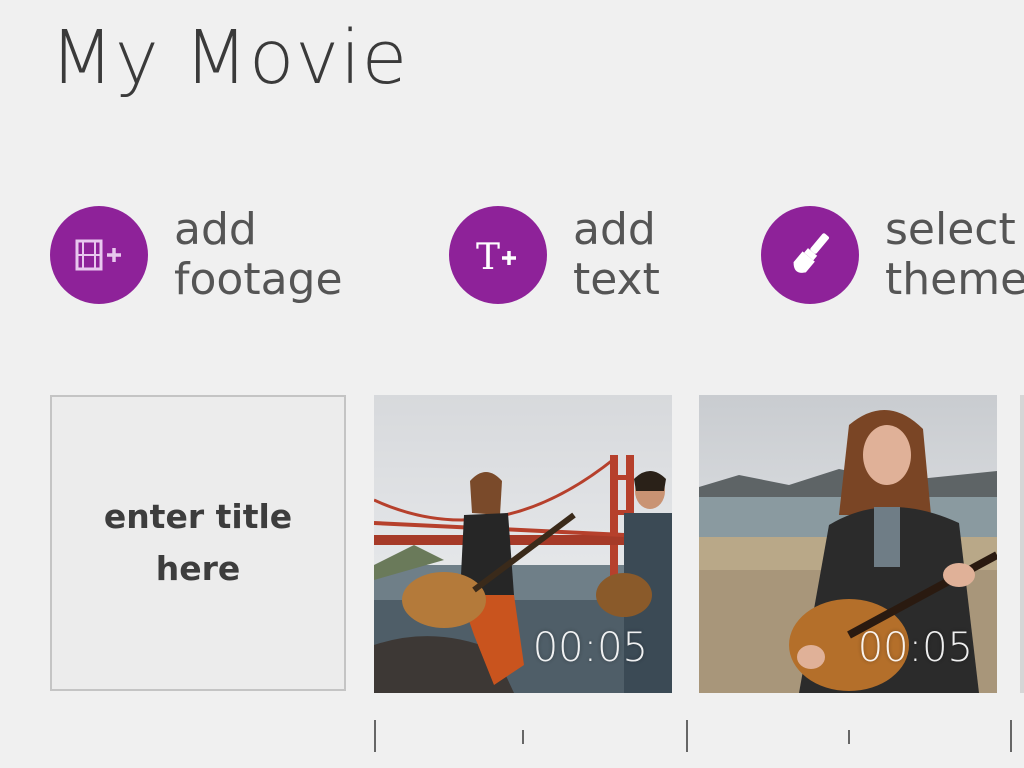  I want to click on add-text-label: add text, so click(616, 254).